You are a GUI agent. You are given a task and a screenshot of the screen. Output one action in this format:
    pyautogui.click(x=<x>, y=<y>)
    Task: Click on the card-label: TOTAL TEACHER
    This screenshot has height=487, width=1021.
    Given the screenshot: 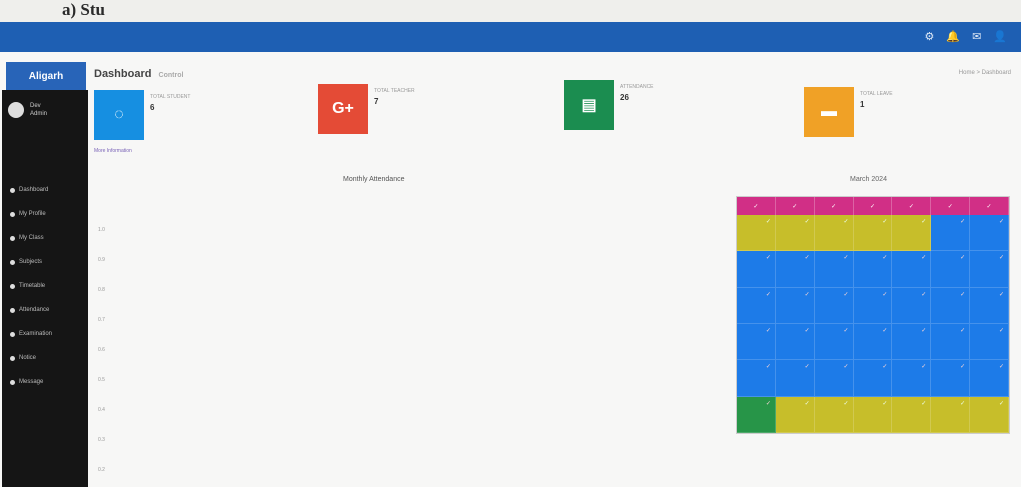 What is the action you would take?
    pyautogui.click(x=394, y=91)
    